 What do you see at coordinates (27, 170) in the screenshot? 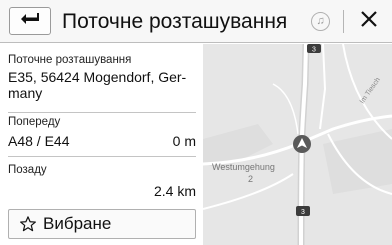
I see `behind-label: Позаду` at bounding box center [27, 170].